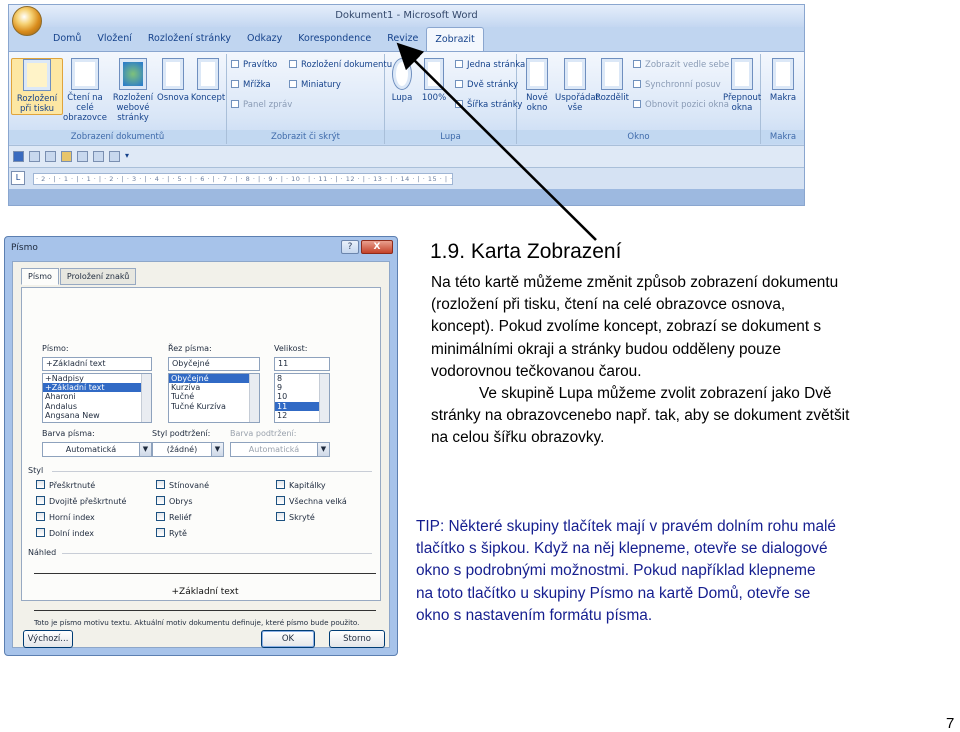 The height and width of the screenshot is (732, 960). Describe the element at coordinates (263, 433) in the screenshot. I see `underline-color-label: Barva podtržení:` at that location.